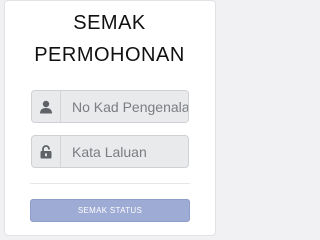 The width and height of the screenshot is (320, 240). Describe the element at coordinates (124, 151) in the screenshot. I see `password-input` at that location.